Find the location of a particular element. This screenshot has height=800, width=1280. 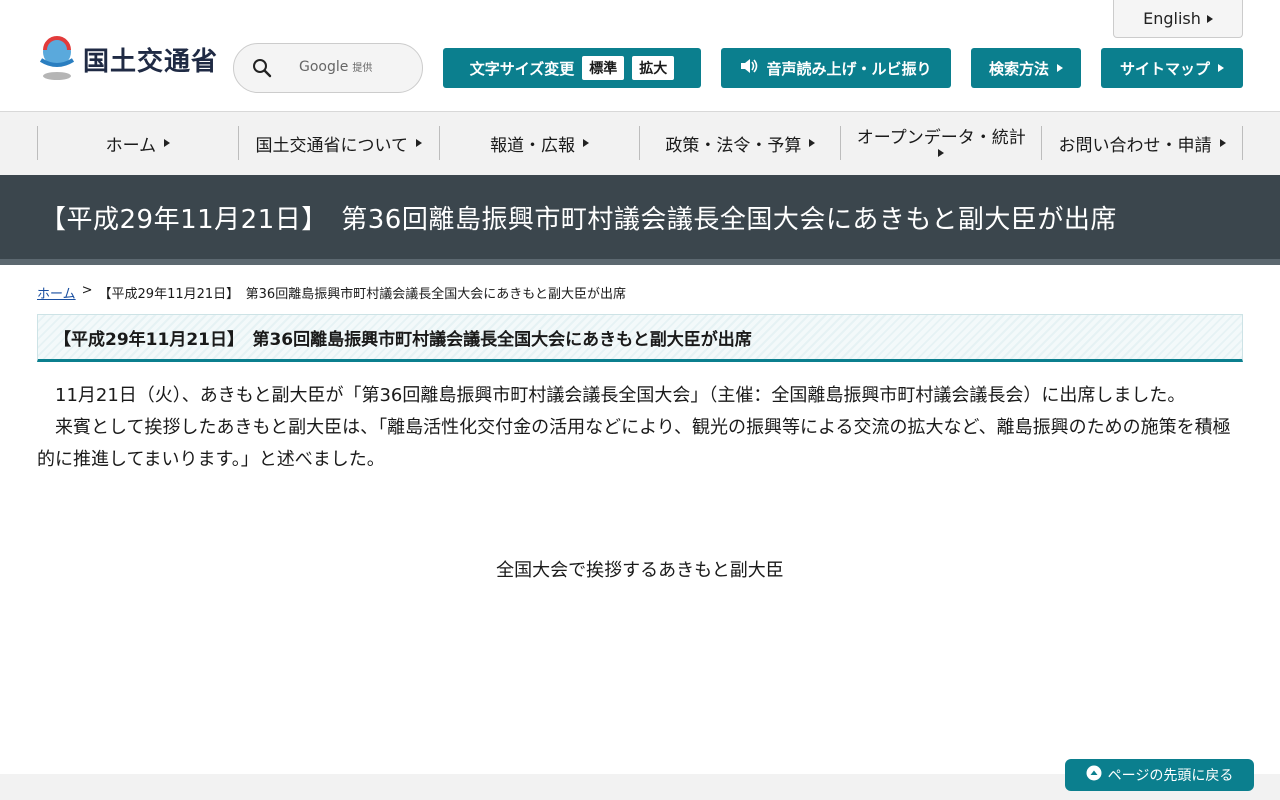

breadcrumb-home-link: ホーム is located at coordinates (56, 292).